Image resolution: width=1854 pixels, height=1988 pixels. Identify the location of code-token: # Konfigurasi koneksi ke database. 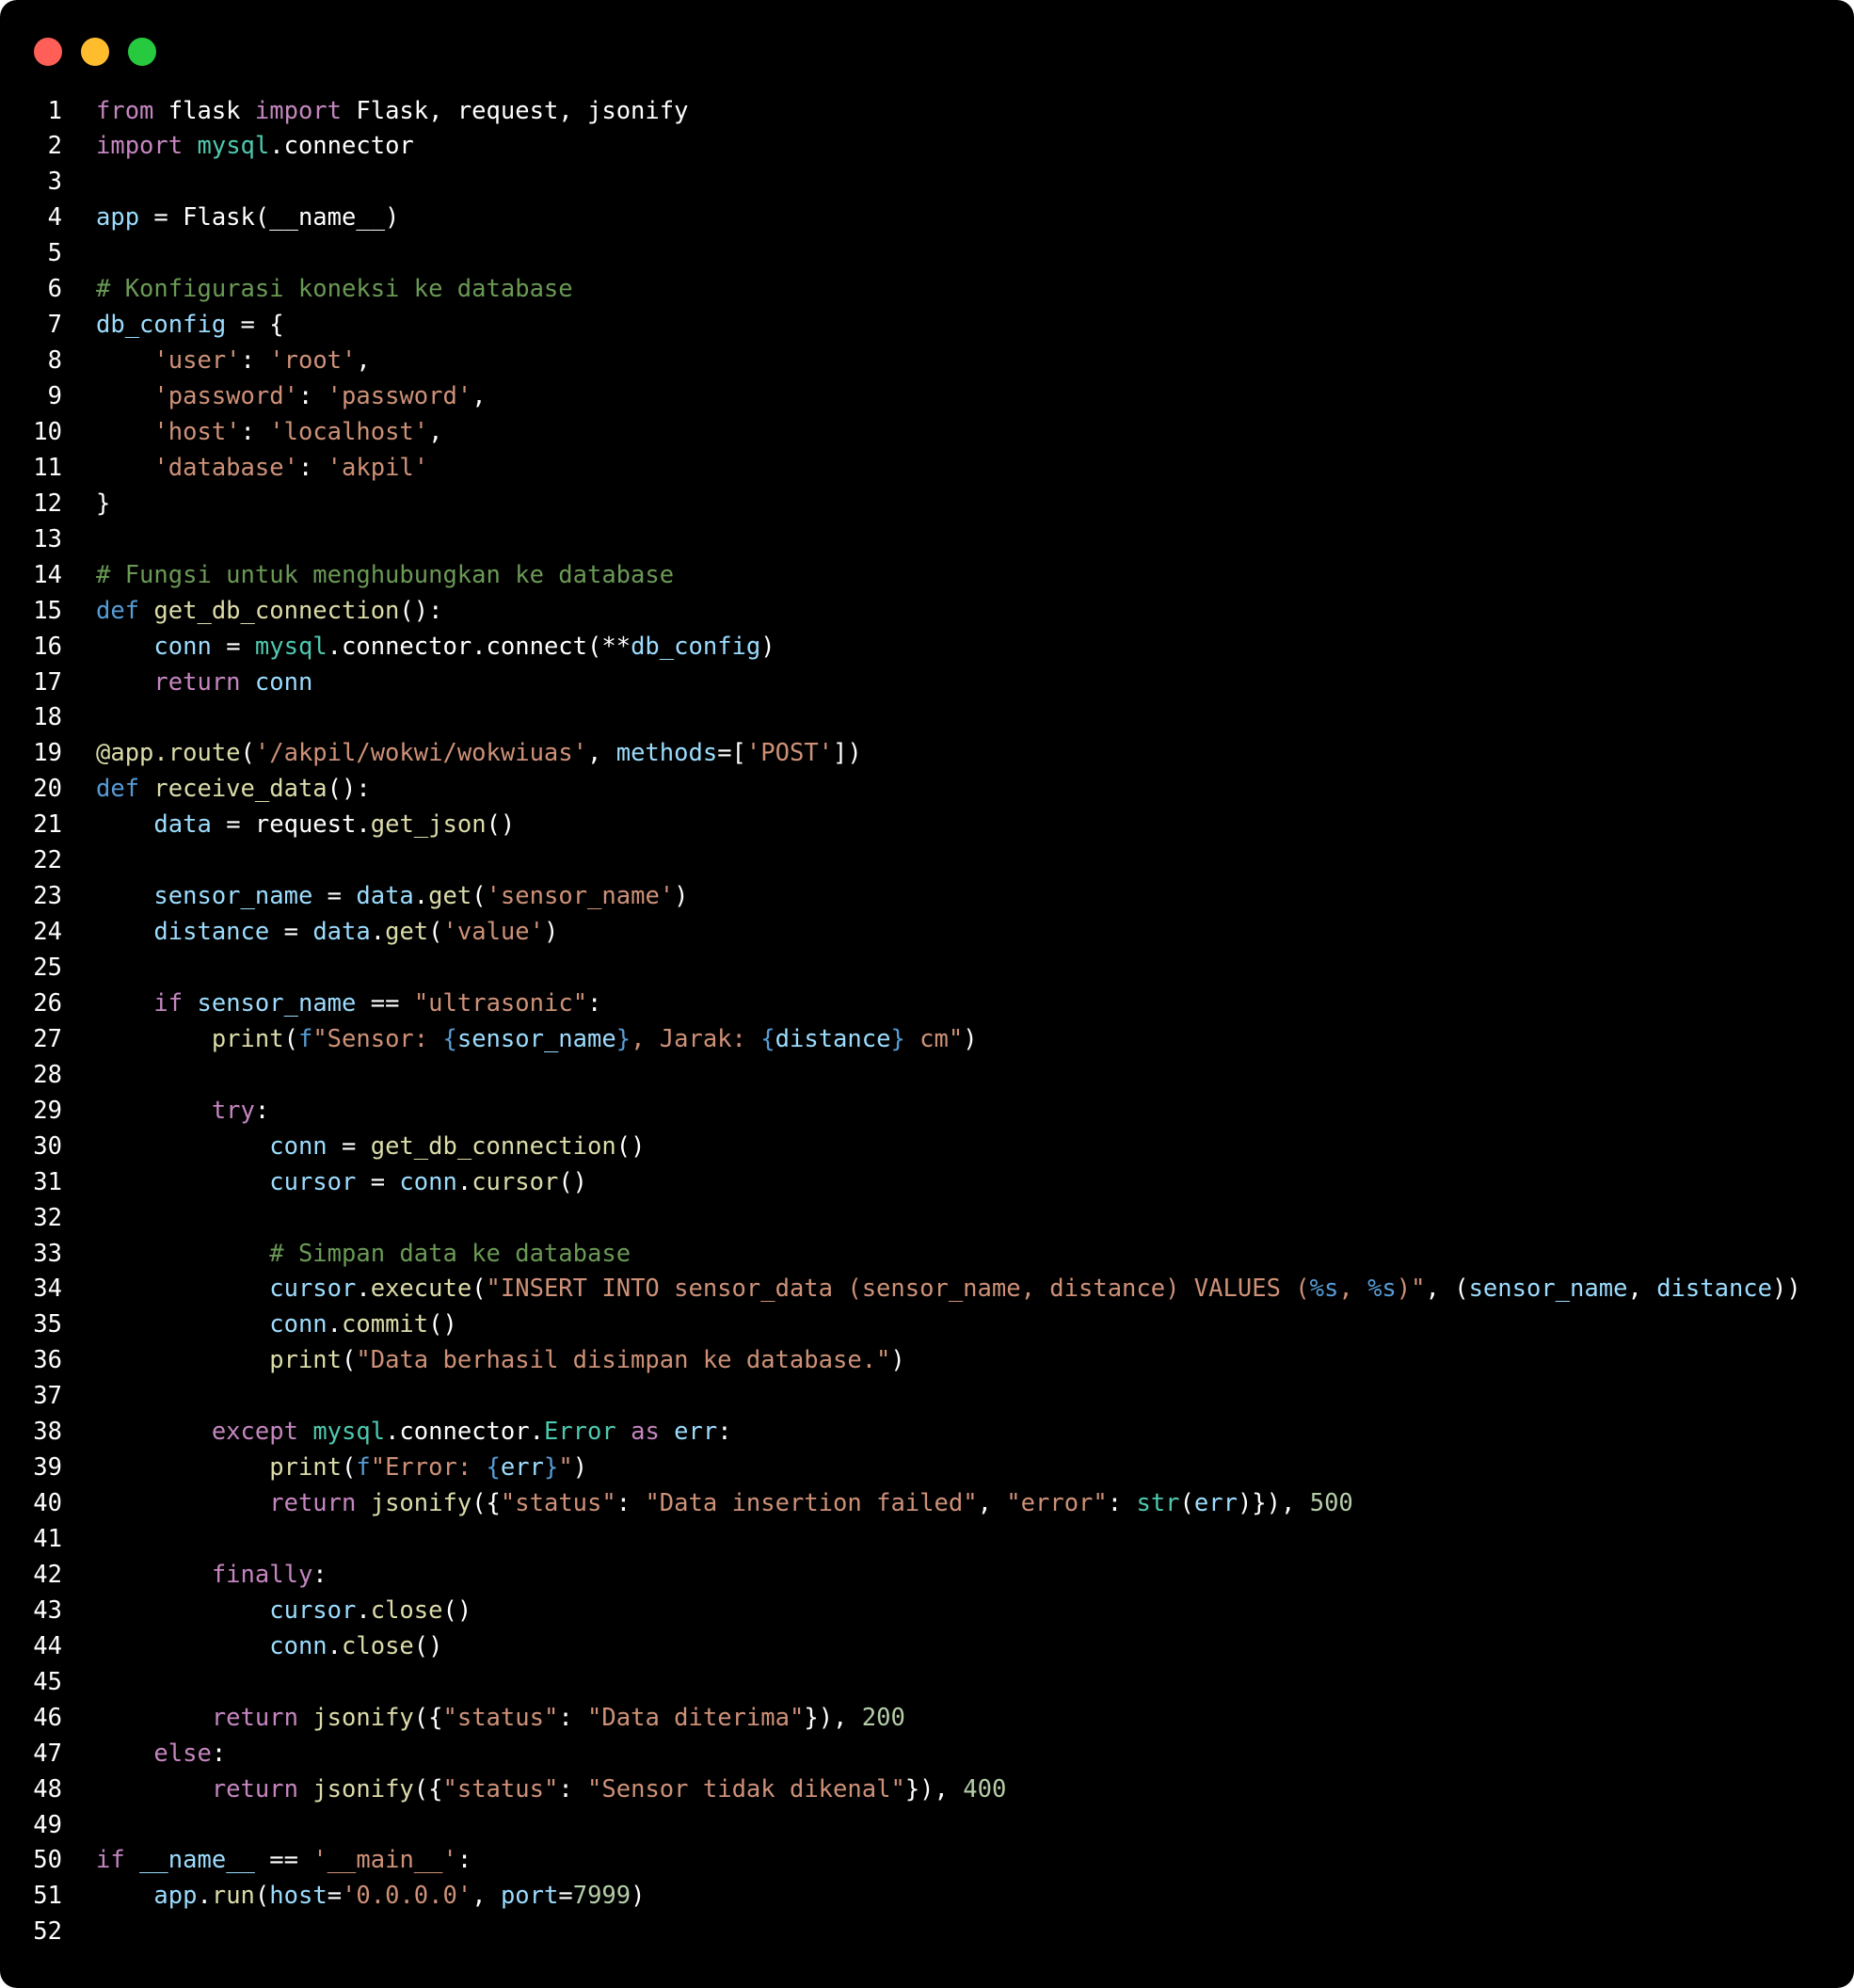
(334, 289).